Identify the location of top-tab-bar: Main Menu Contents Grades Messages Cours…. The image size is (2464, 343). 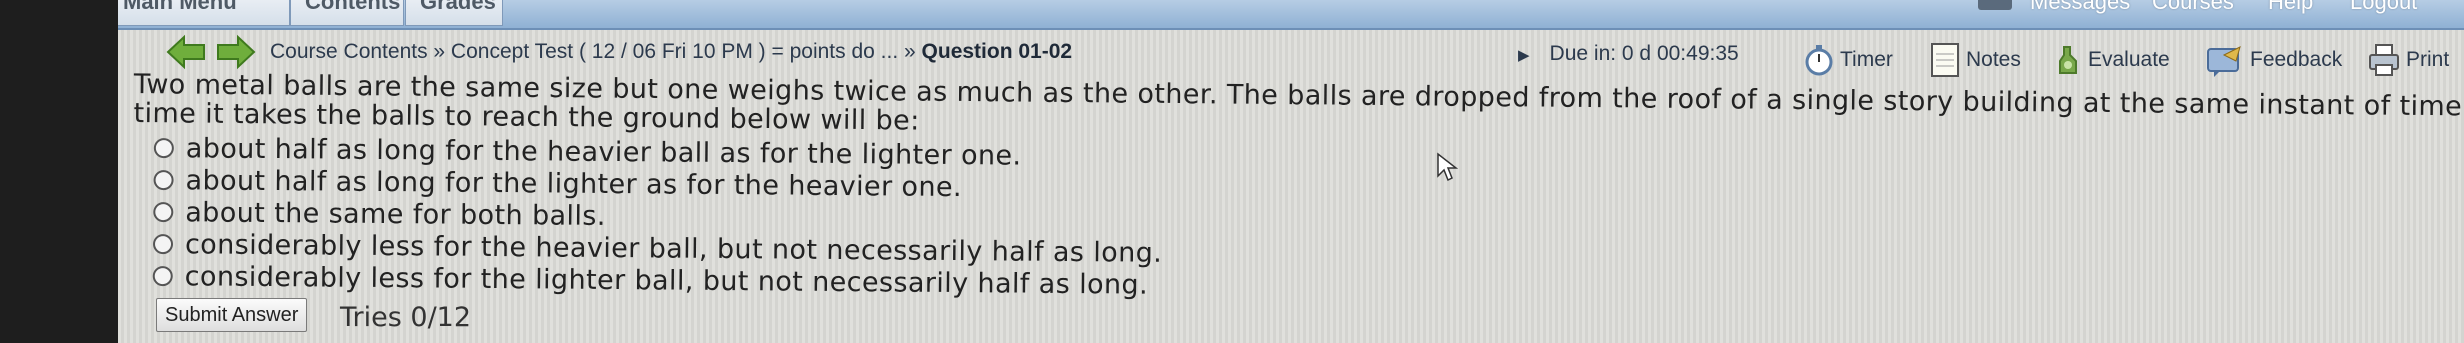
(1291, 15).